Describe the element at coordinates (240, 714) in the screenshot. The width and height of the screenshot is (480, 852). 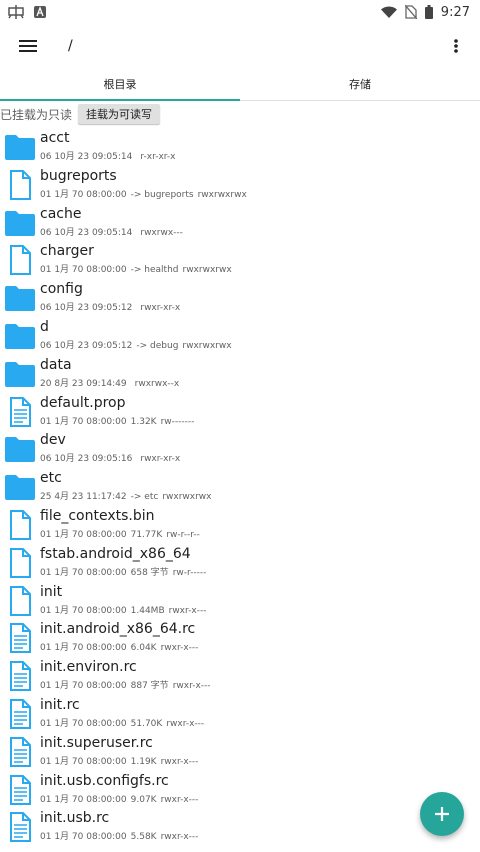
I see `file-row: init.rc 01 1月 70 08:00:00 51.70K rwxr-x---` at that location.